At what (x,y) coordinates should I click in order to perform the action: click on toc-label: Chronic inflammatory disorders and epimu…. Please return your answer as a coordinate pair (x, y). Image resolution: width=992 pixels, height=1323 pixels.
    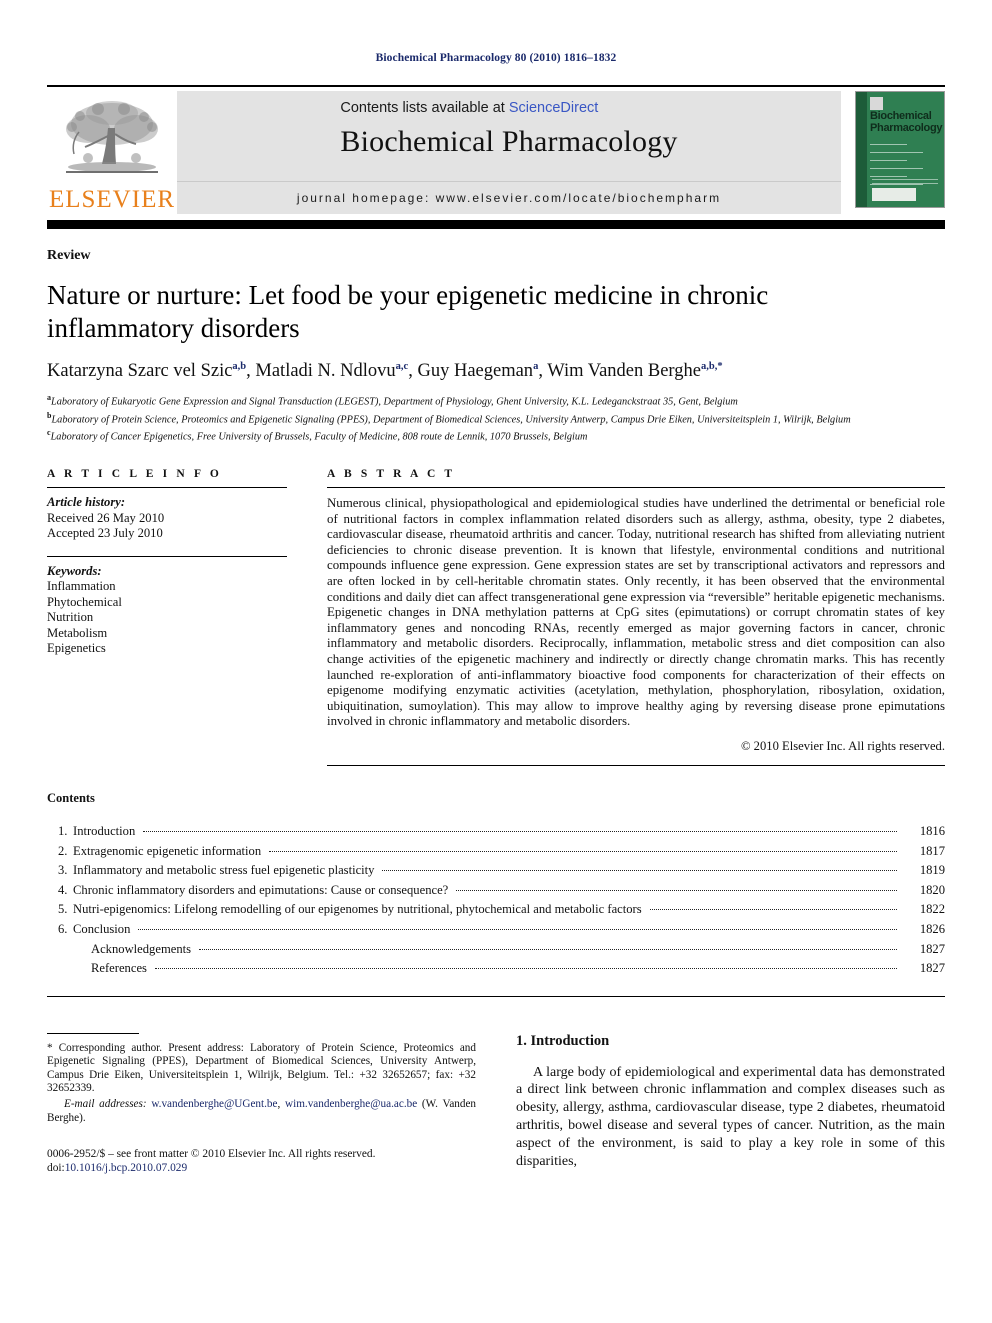
    Looking at the image, I should click on (262, 891).